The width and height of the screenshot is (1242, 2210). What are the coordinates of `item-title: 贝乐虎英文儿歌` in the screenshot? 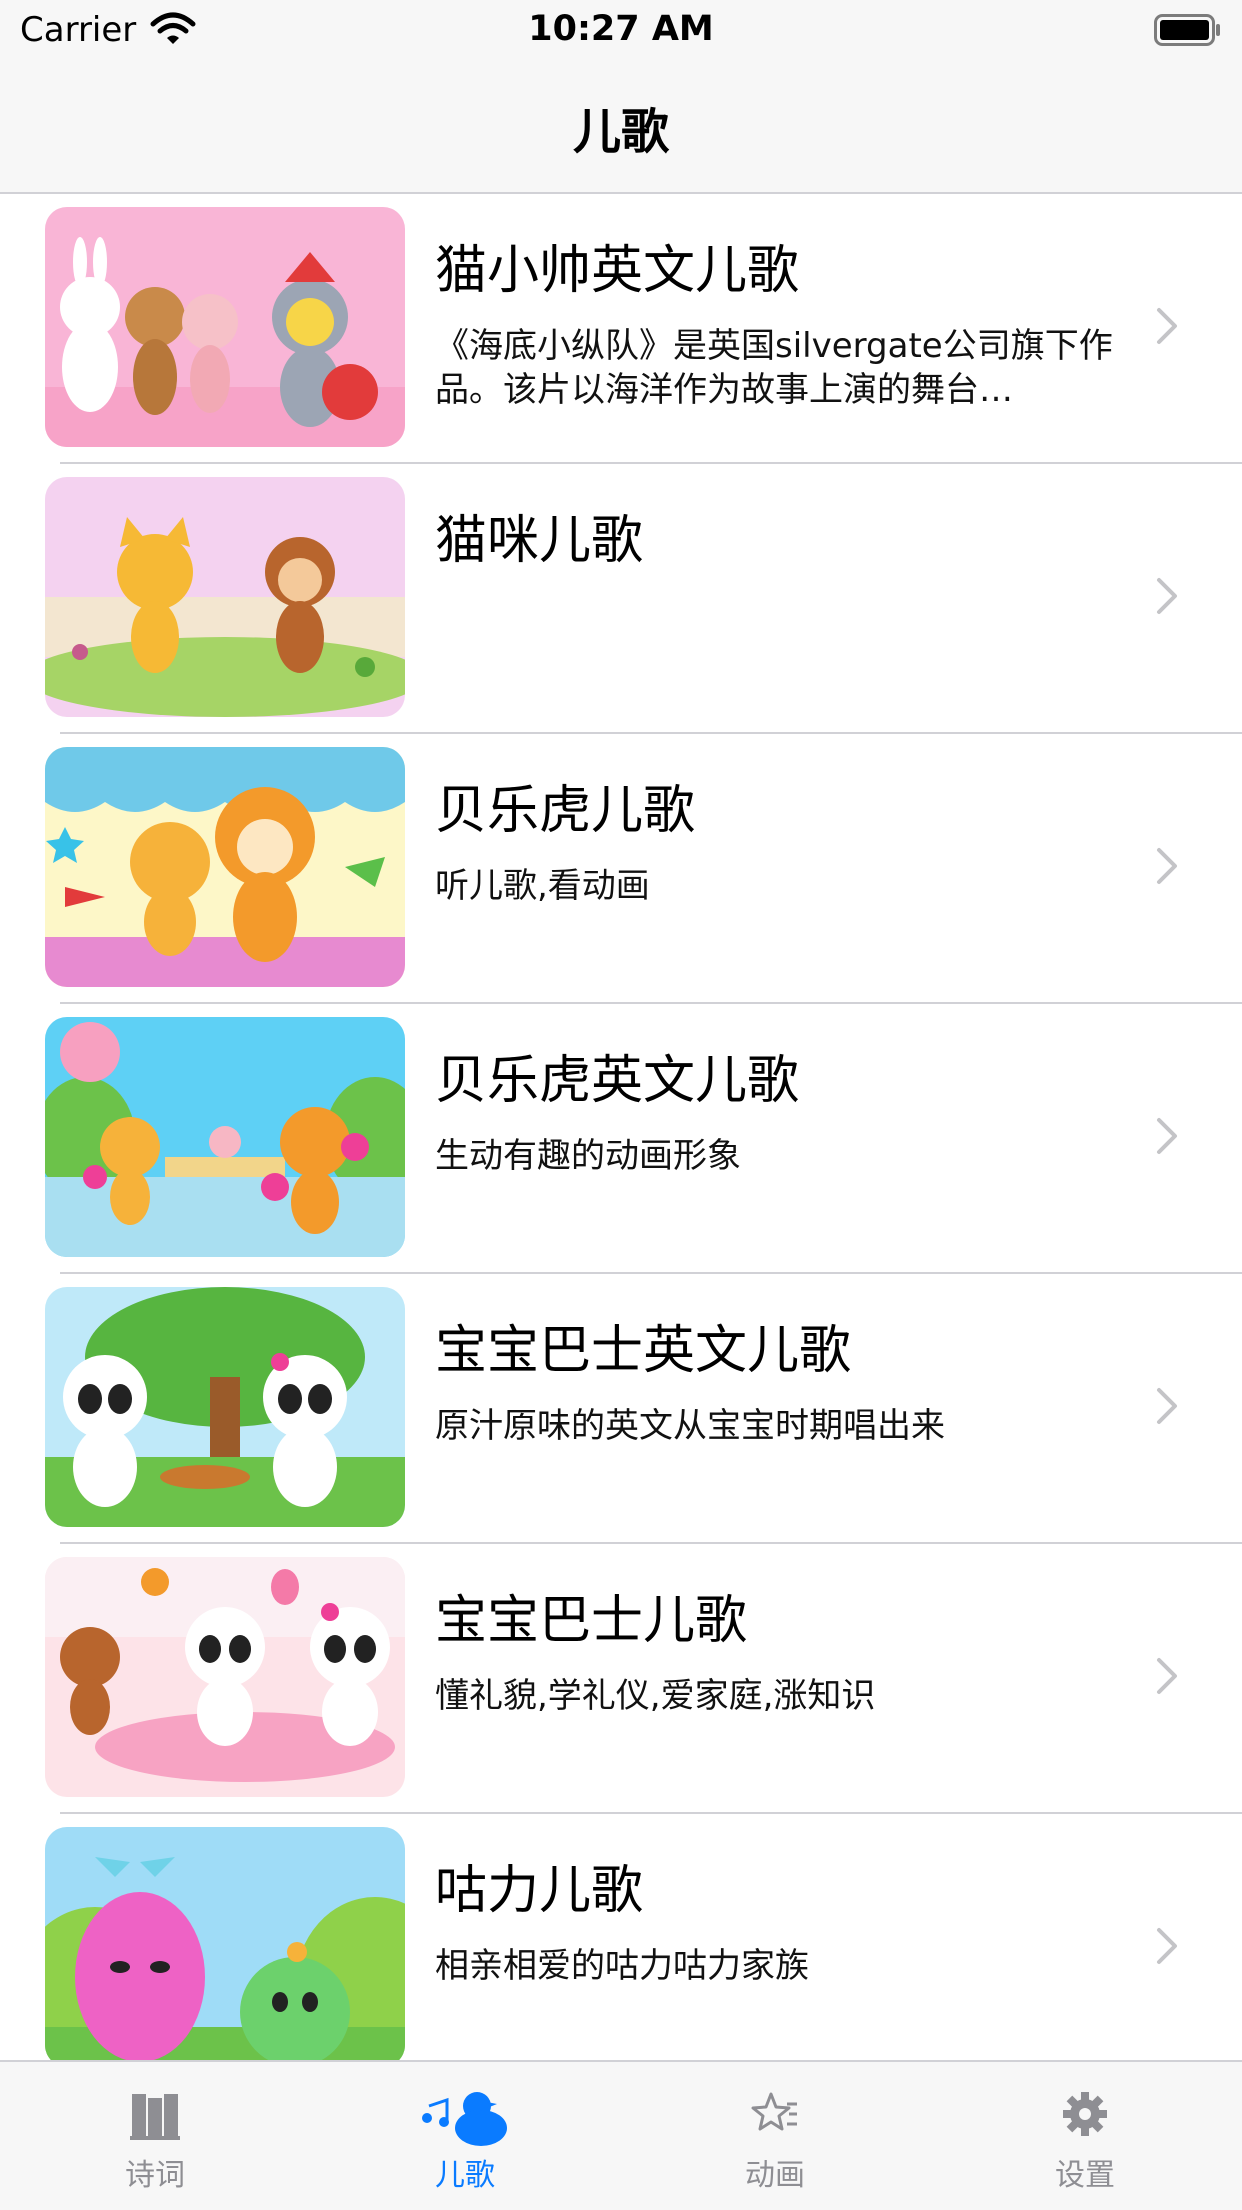 It's located at (617, 1081).